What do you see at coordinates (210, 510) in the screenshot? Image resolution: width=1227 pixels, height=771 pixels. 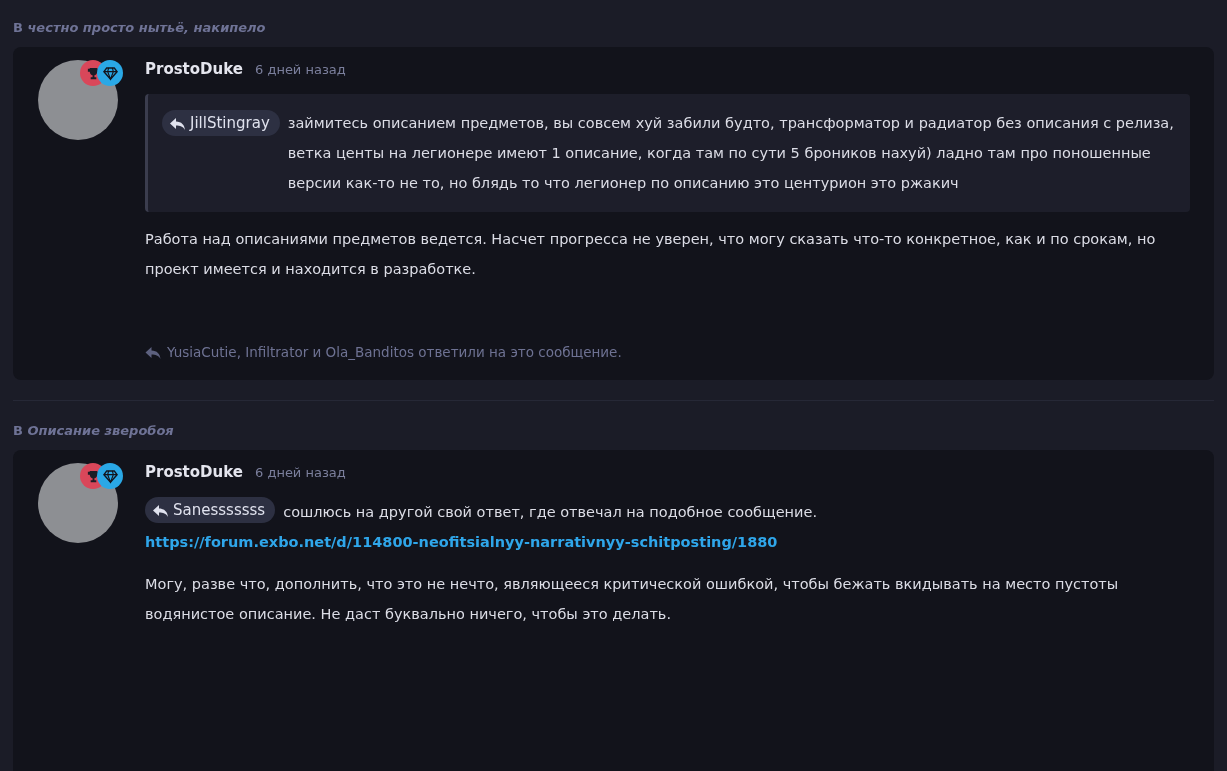 I see `mention-chip: Sanesssssss` at bounding box center [210, 510].